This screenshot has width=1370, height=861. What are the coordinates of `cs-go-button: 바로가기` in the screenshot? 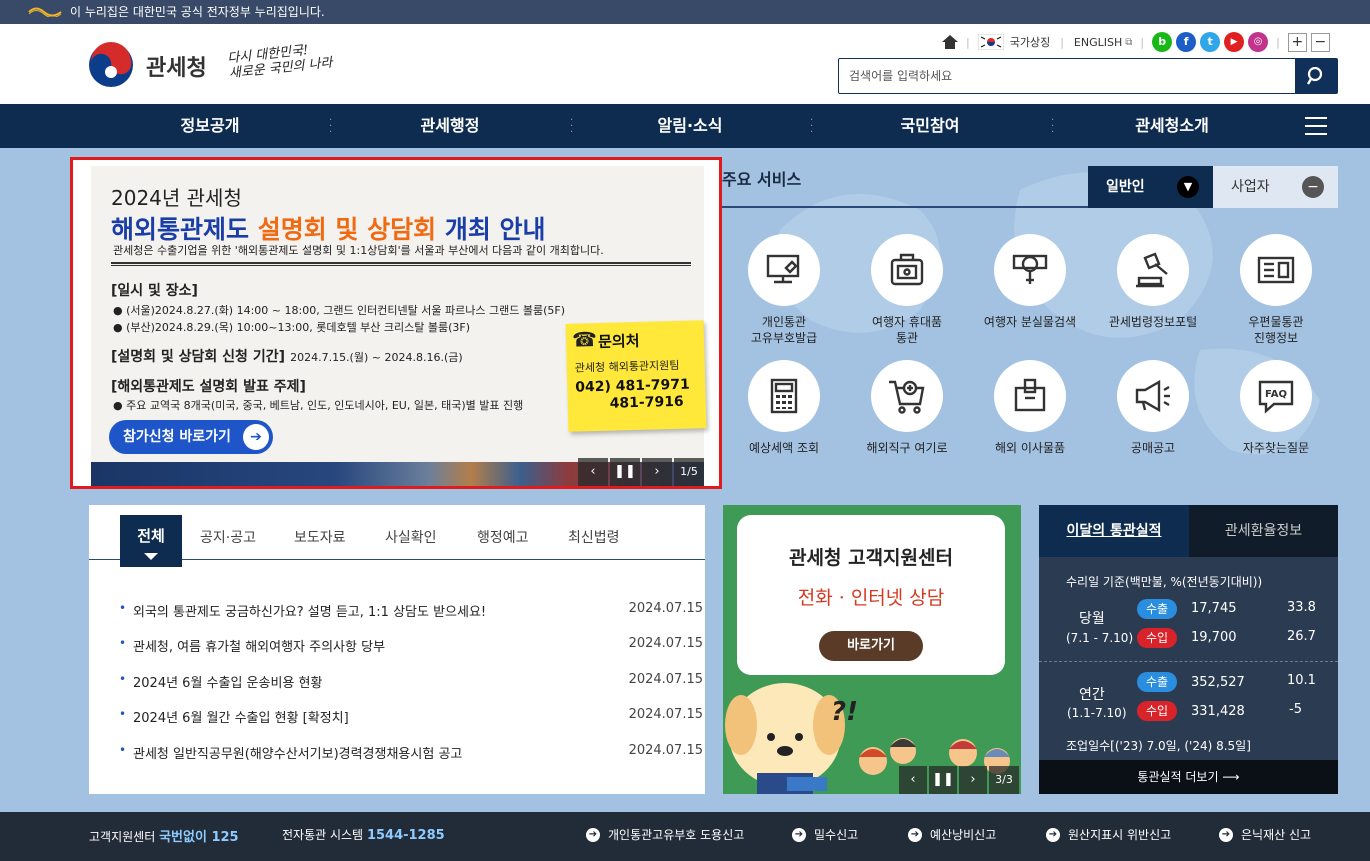 It's located at (871, 646).